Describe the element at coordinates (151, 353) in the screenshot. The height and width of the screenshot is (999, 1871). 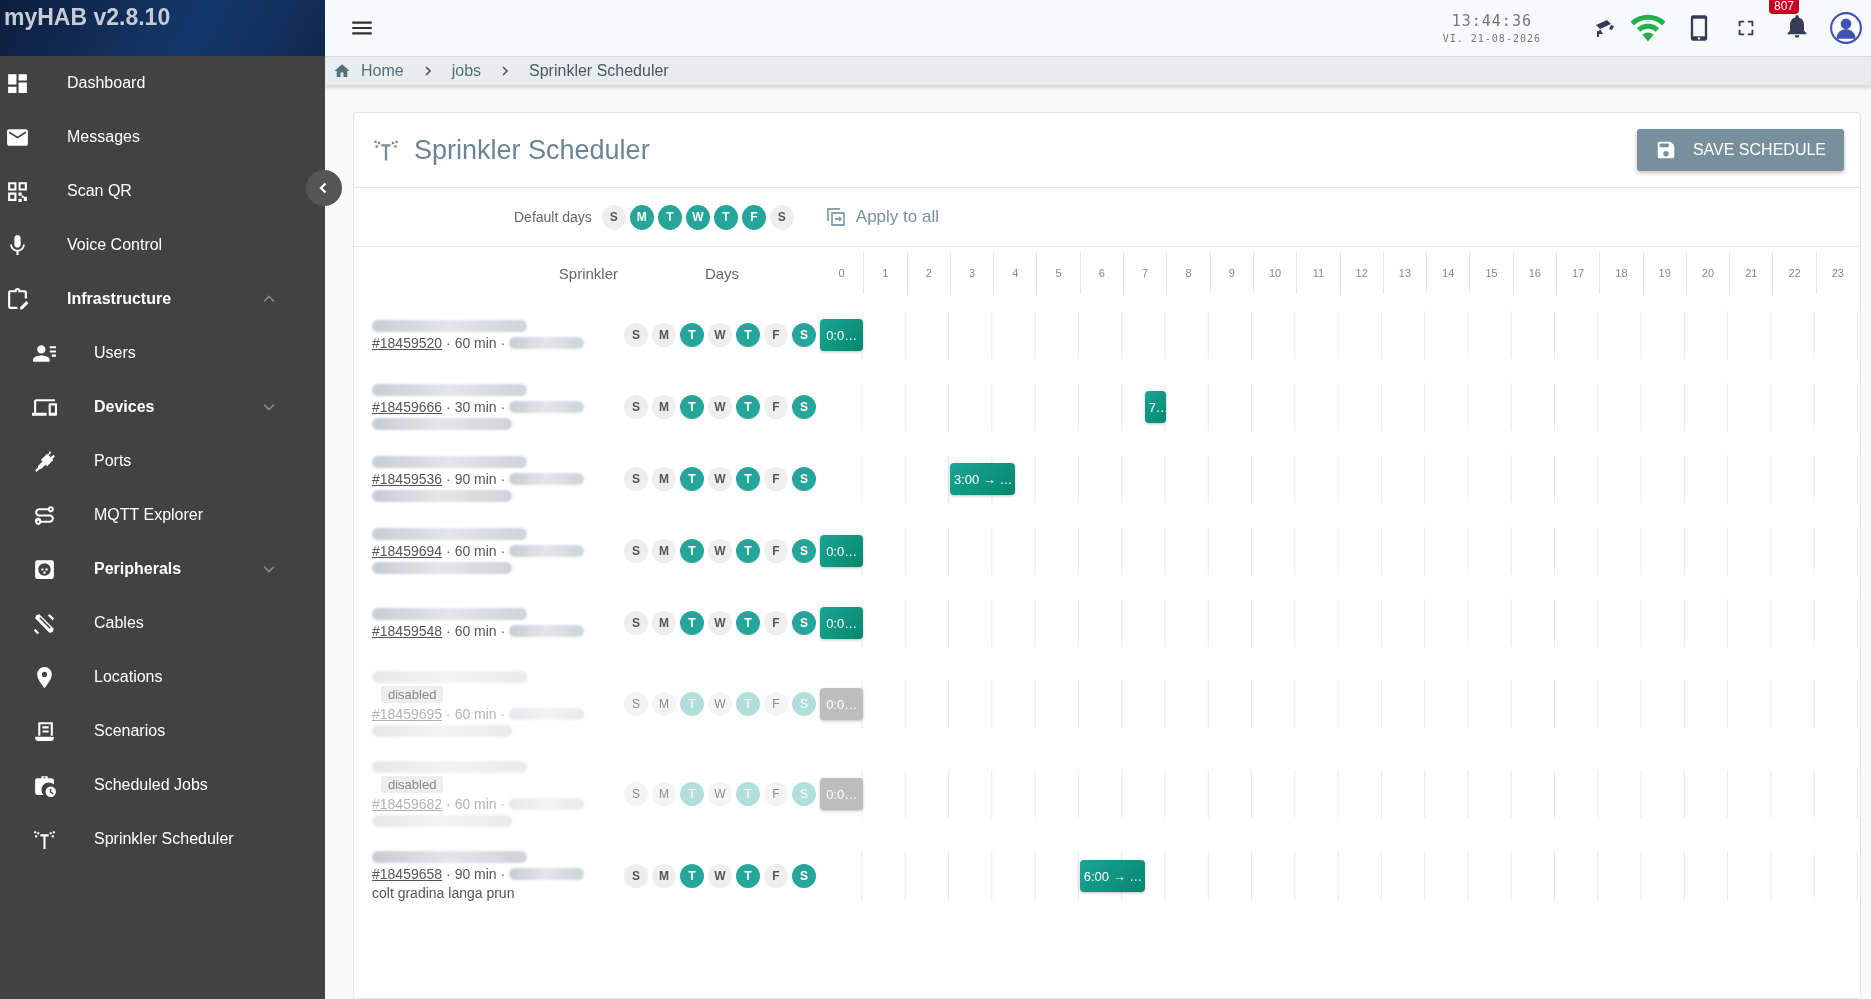
I see `sidebar-item: Users` at that location.